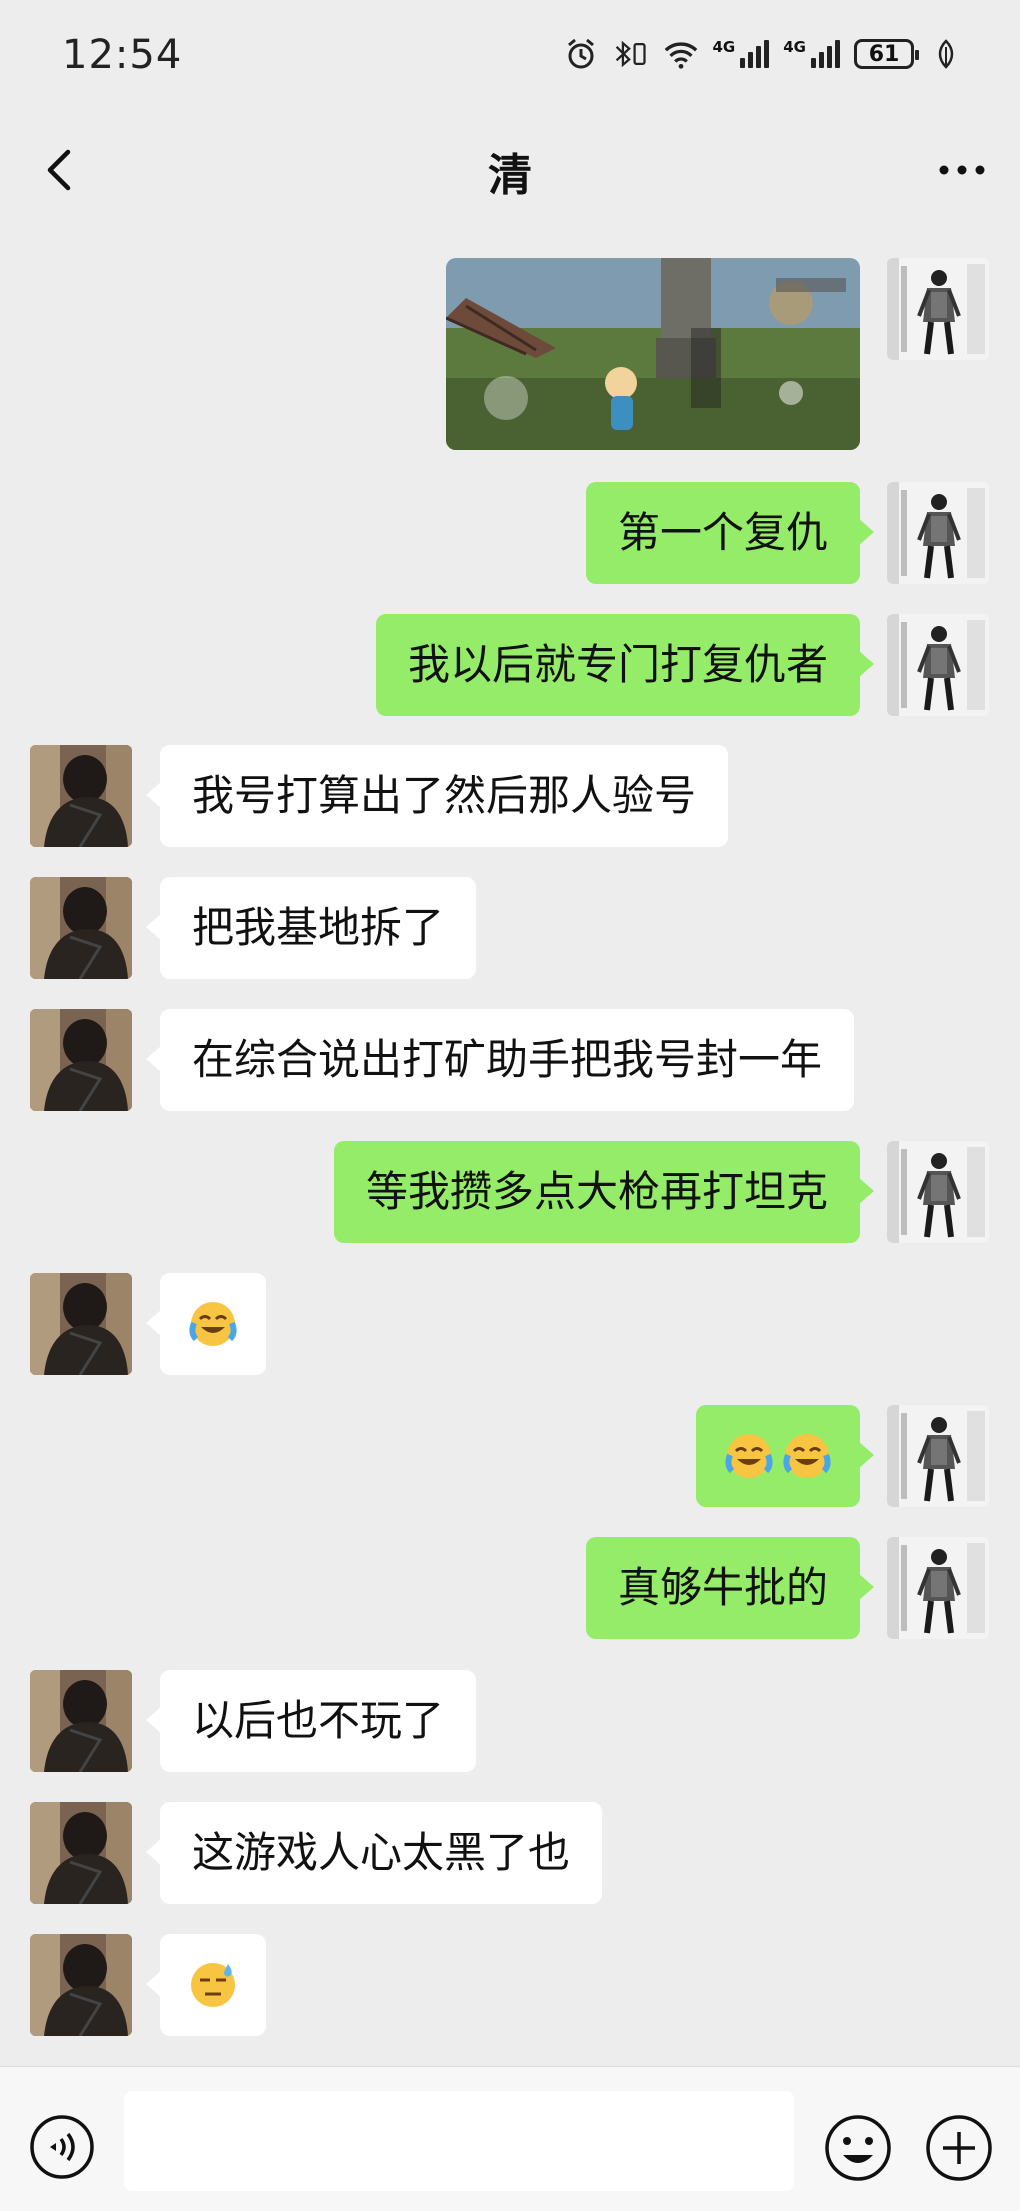 This screenshot has height=2211, width=1020. I want to click on image-message, so click(653, 354).